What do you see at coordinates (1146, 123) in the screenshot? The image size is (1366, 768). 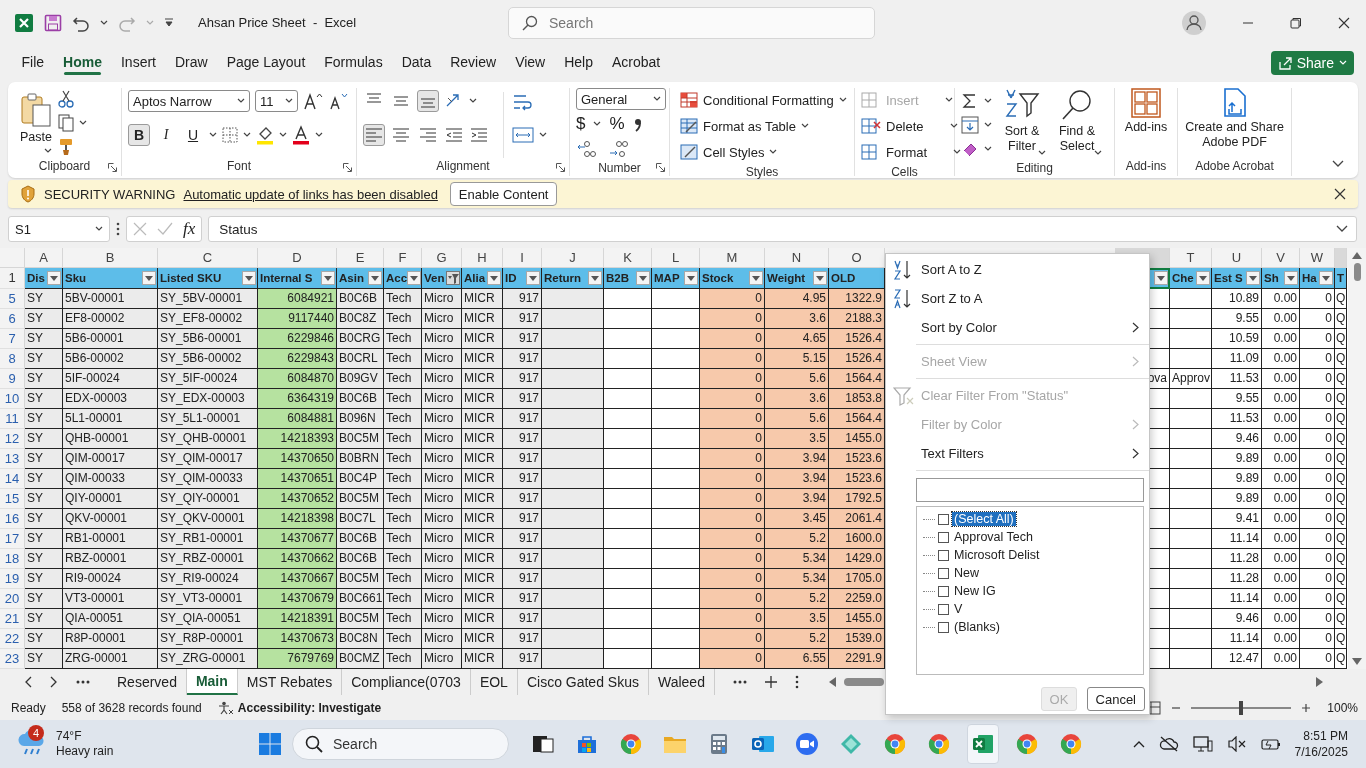 I see `add-ins-button: Add-ins` at bounding box center [1146, 123].